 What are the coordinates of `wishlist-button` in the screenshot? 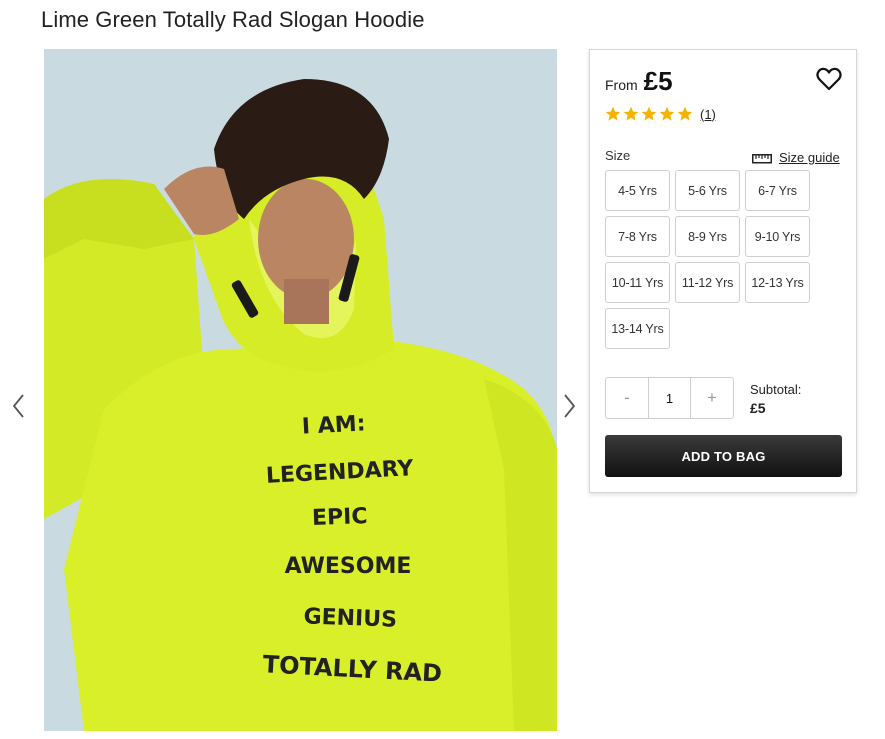 It's located at (829, 79).